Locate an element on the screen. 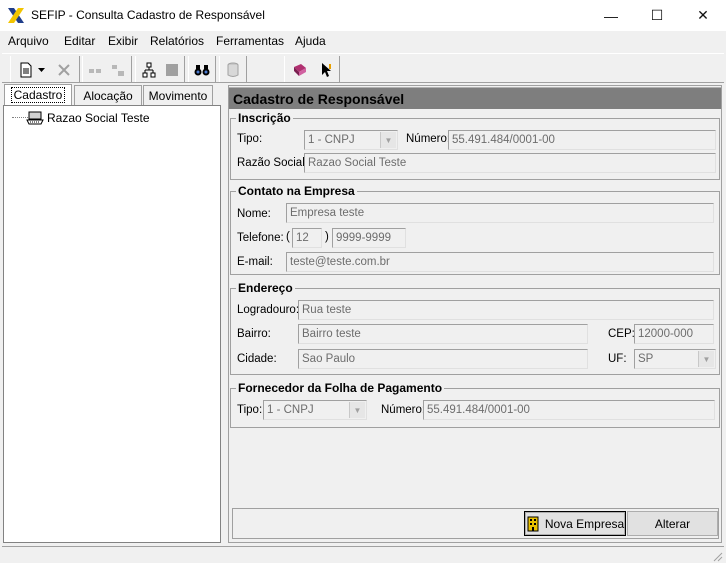 The height and width of the screenshot is (563, 726). new-document-button is located at coordinates (26, 70).